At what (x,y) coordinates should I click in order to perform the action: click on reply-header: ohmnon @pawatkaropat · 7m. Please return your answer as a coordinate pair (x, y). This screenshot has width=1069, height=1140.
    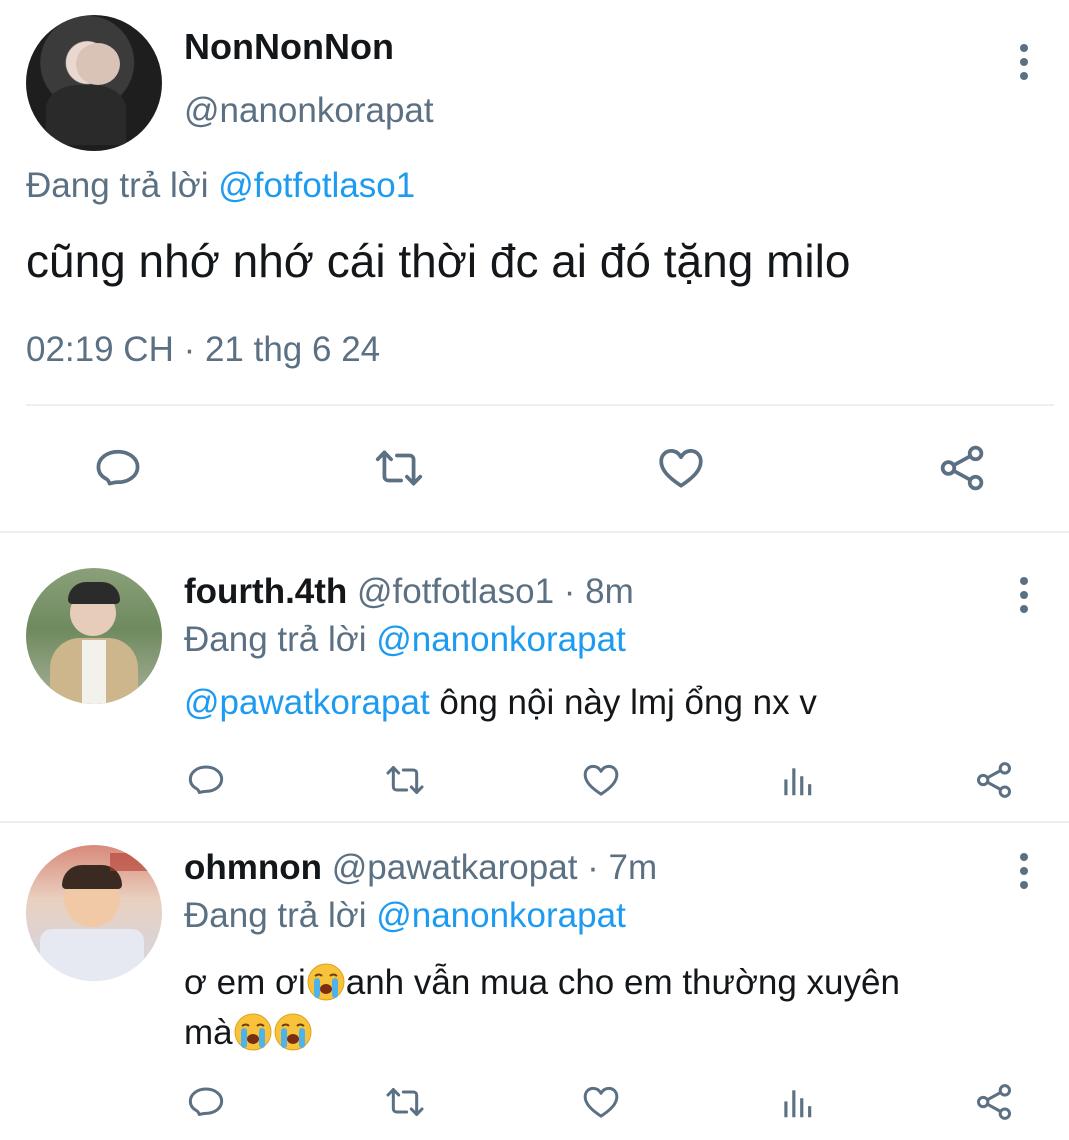
    Looking at the image, I should click on (420, 868).